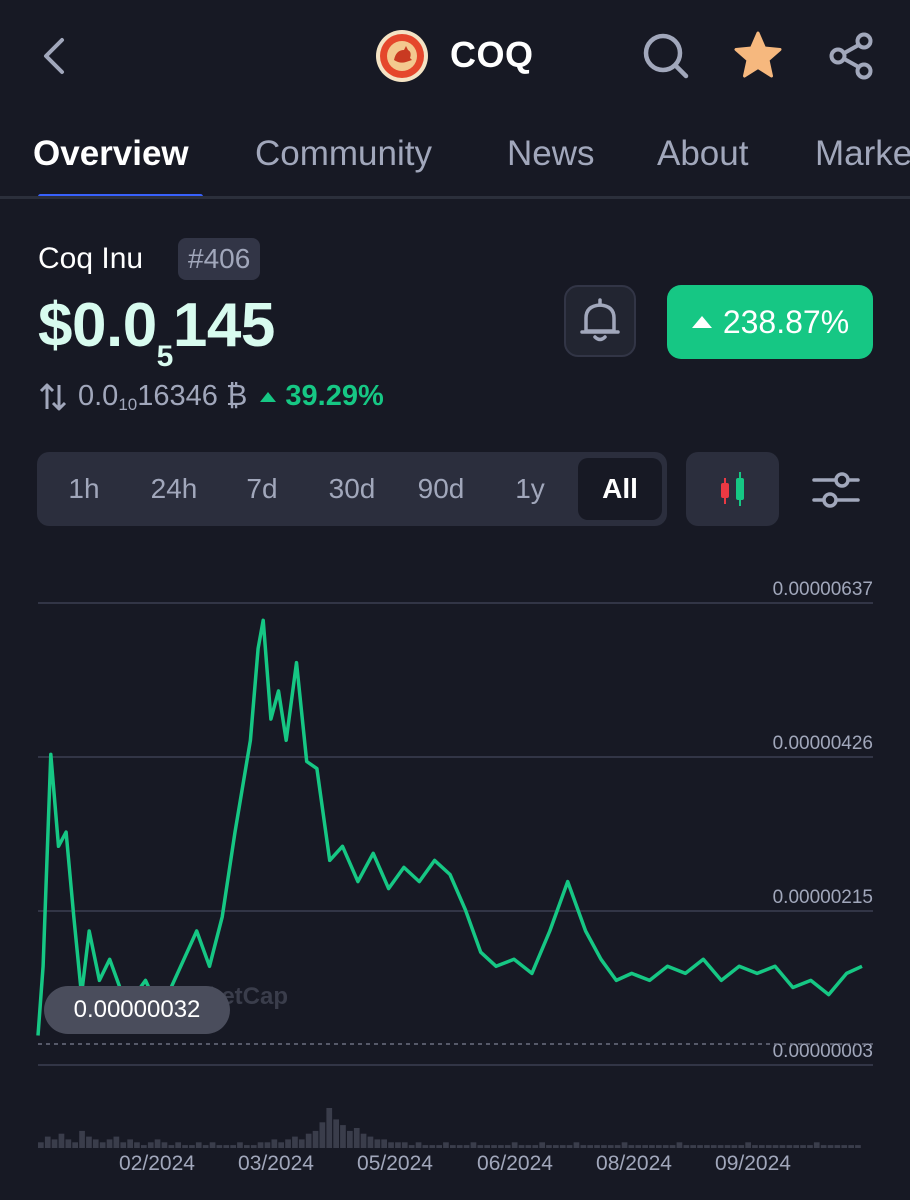  Describe the element at coordinates (334, 396) in the screenshot. I see `btc-change-value: 39.29%` at that location.